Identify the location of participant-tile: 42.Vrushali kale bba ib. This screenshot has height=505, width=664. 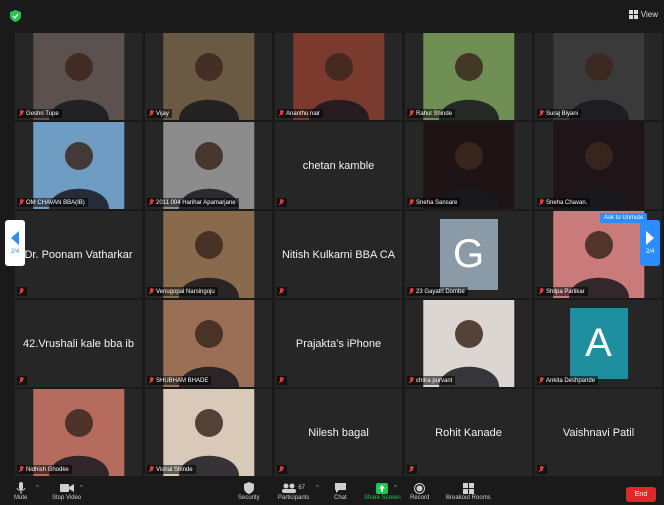
(78, 343).